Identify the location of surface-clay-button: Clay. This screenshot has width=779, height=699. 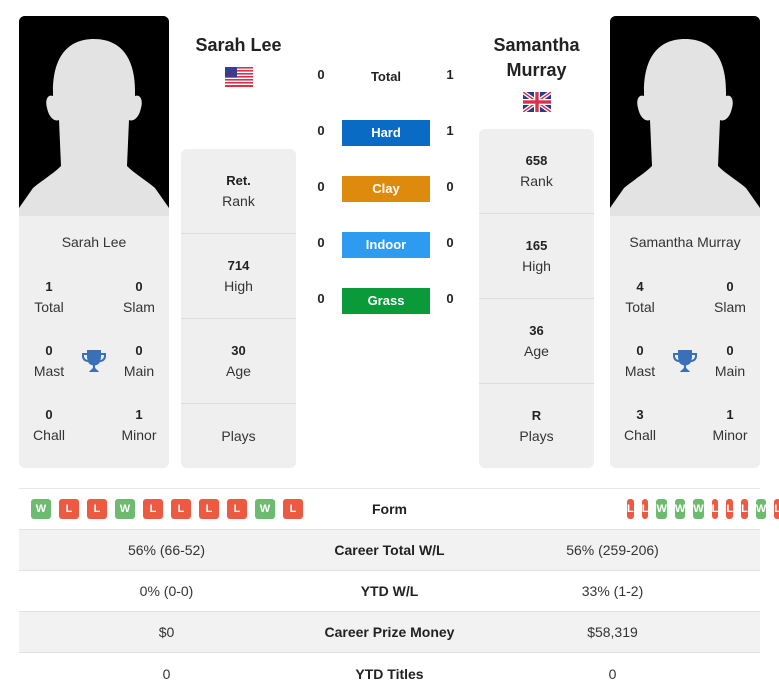
(386, 189).